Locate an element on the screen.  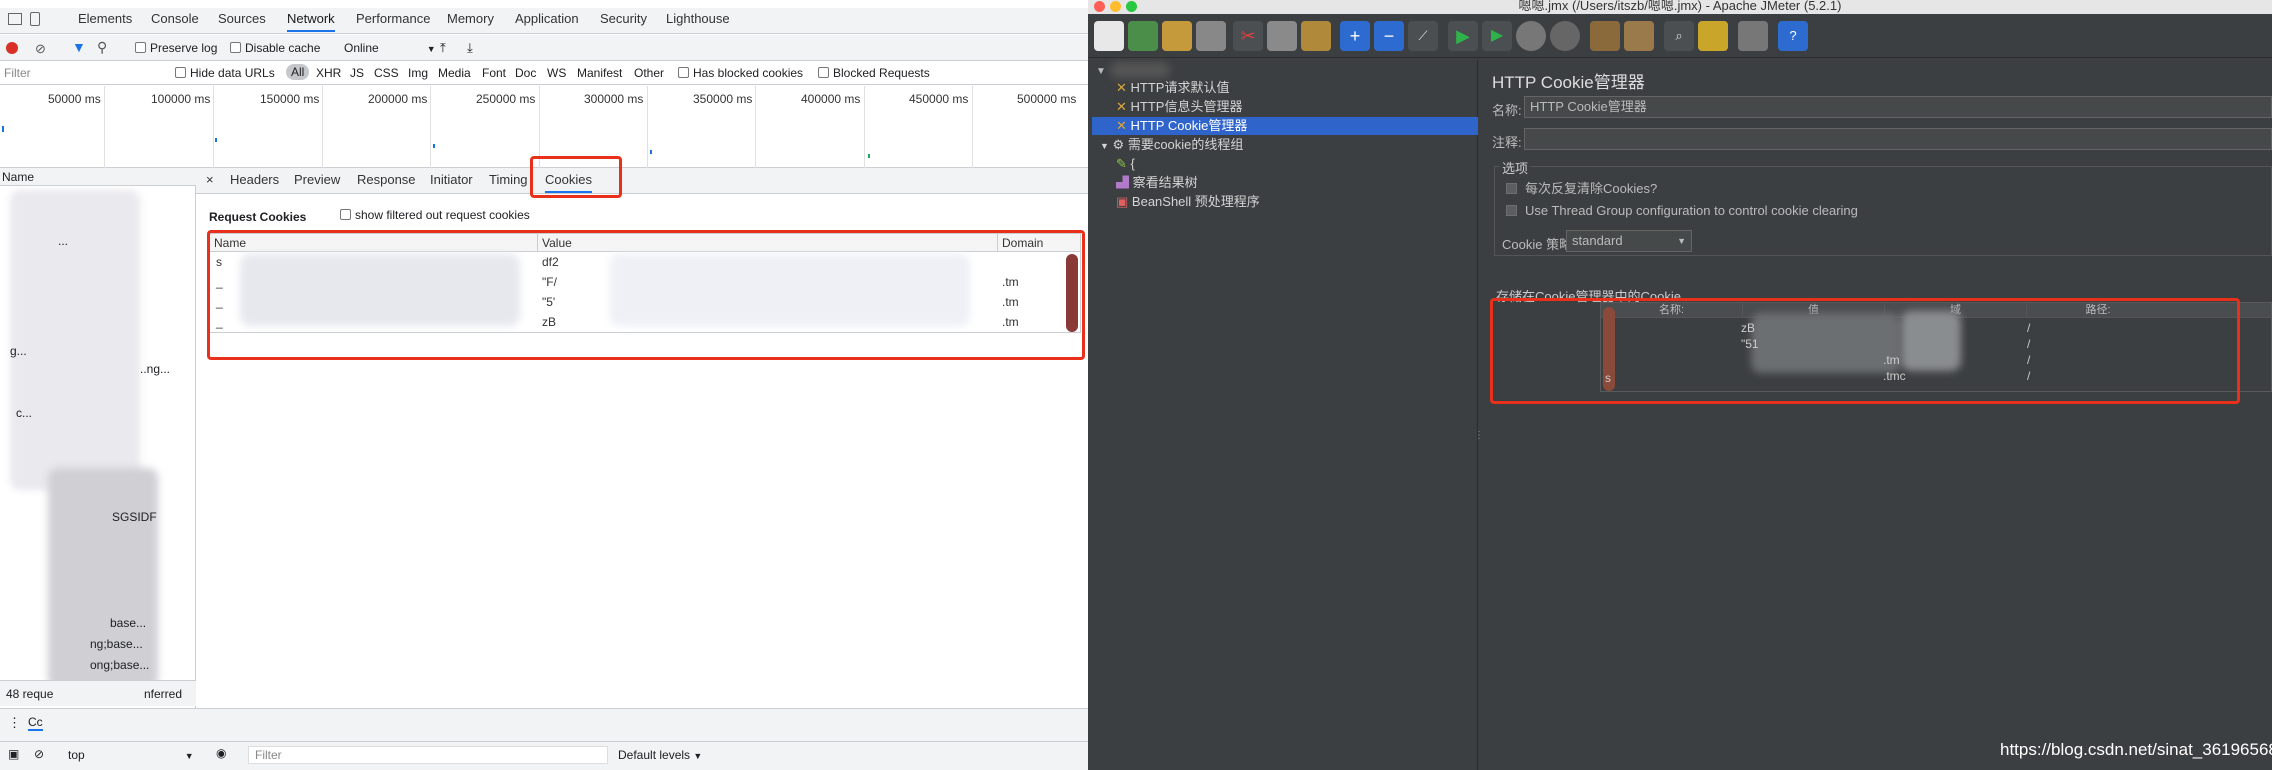
new-icon is located at coordinates (1109, 36).